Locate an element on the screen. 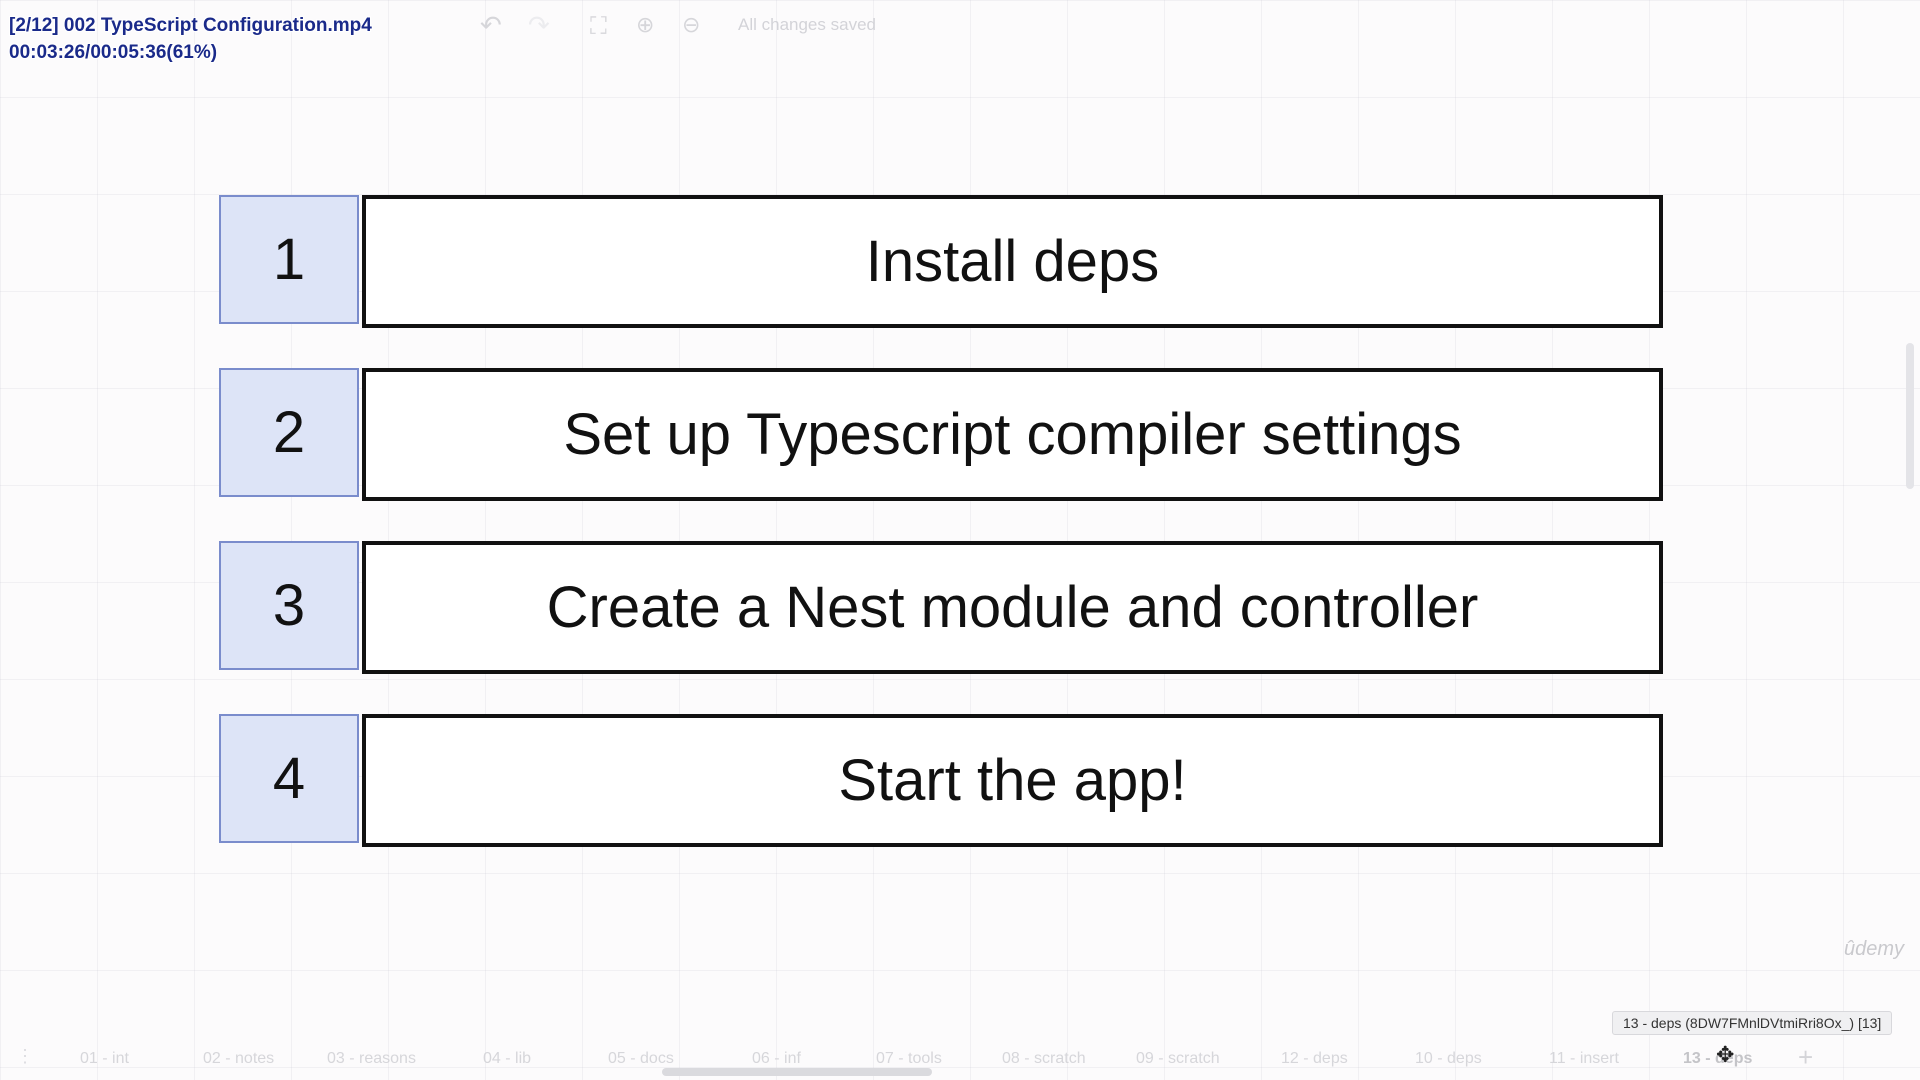 This screenshot has width=1920, height=1080. tab-11: 11 - insert is located at coordinates (1584, 1059).